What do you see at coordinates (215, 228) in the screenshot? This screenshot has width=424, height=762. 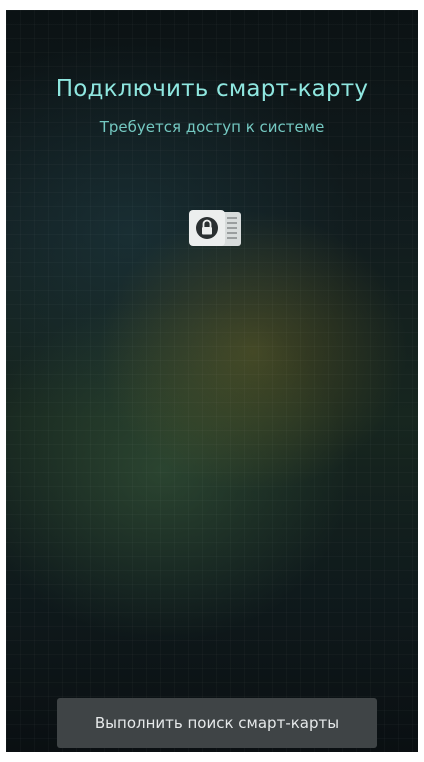 I see `smart-card-lock-icon` at bounding box center [215, 228].